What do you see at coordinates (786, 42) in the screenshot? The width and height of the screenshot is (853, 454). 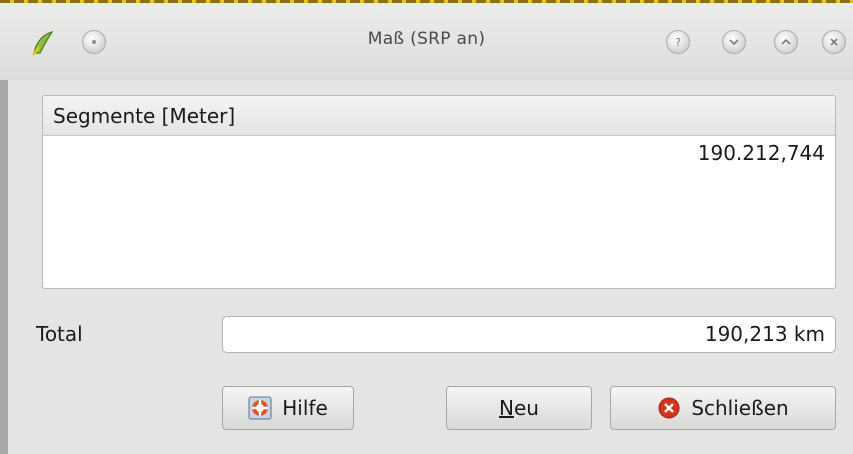 I see `maximize-icon` at bounding box center [786, 42].